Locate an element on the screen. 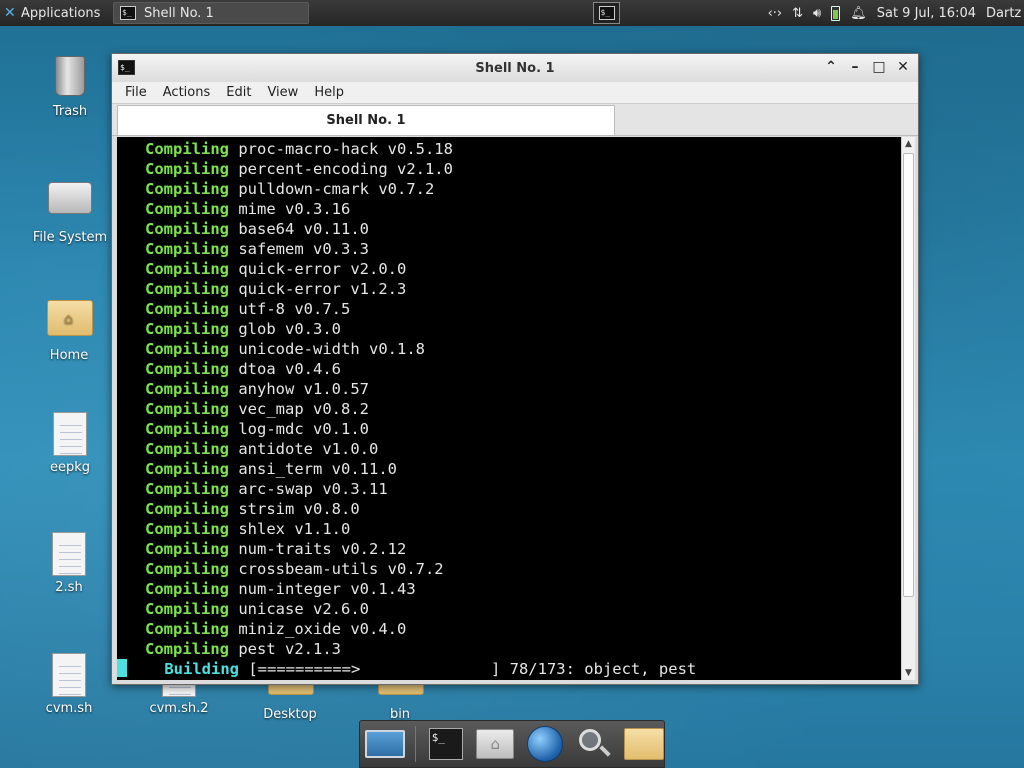 The width and height of the screenshot is (1024, 768). desktop-icon-trash: Trash is located at coordinates (70, 86).